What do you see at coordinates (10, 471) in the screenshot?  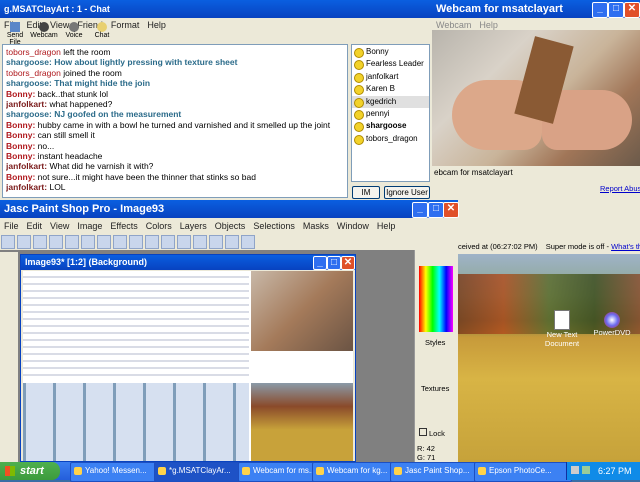 I see `windows-logo-icon` at bounding box center [10, 471].